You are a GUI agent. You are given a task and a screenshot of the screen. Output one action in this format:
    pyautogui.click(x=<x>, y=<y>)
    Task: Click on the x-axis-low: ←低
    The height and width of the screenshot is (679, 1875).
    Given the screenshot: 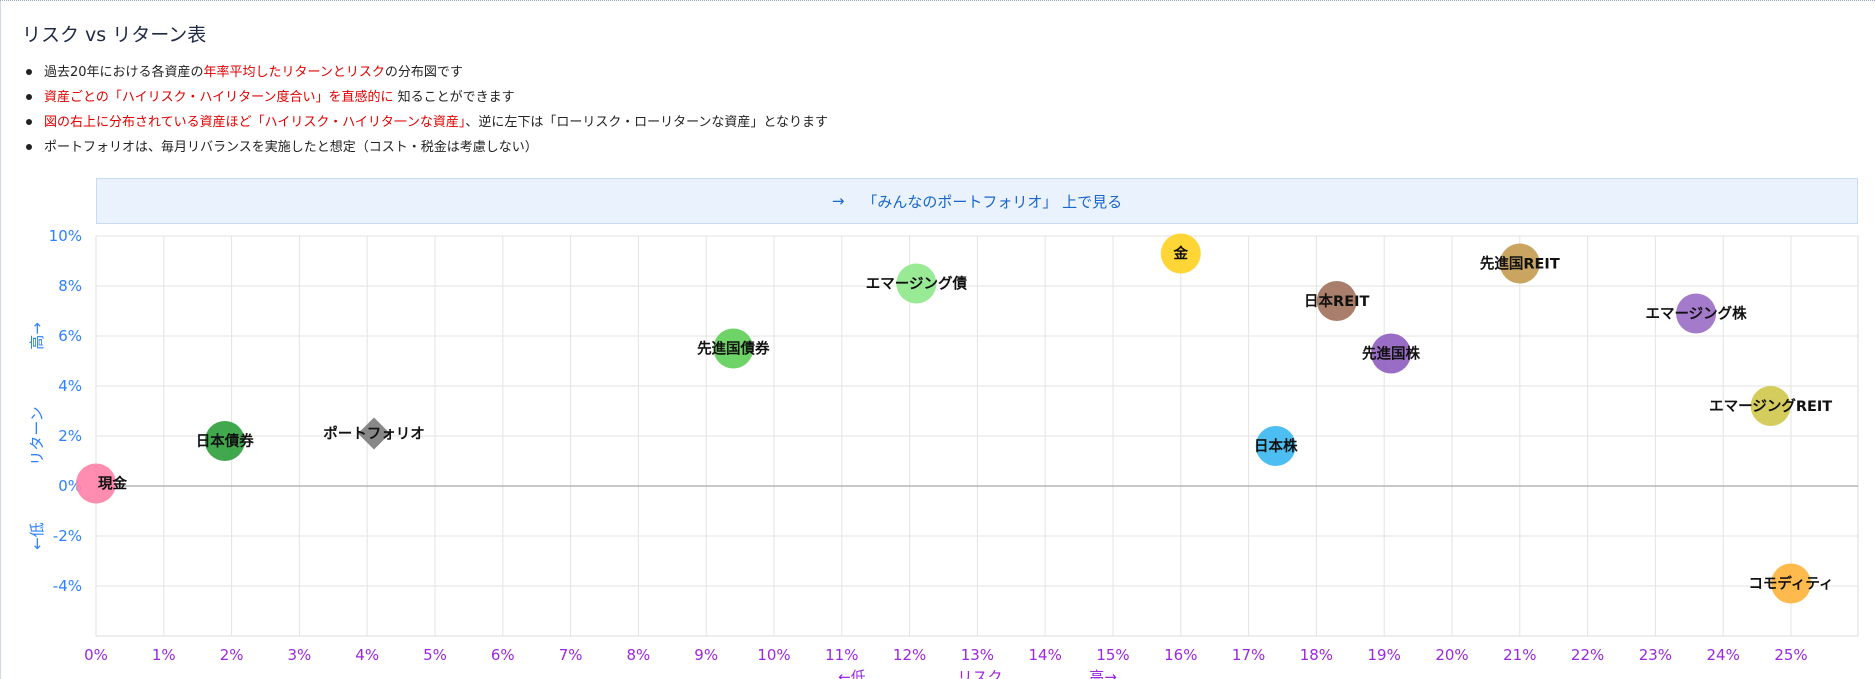 What is the action you would take?
    pyautogui.click(x=852, y=673)
    